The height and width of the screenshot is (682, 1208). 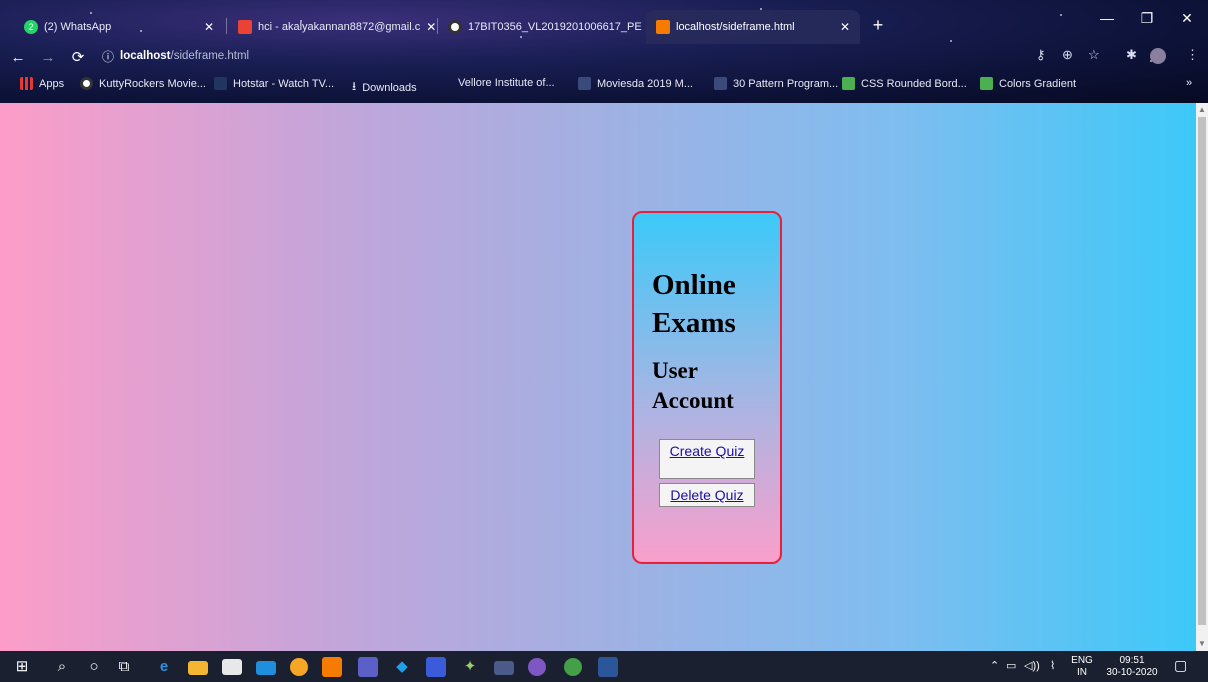 I want to click on volume-icon: ◁)), so click(x=1032, y=666).